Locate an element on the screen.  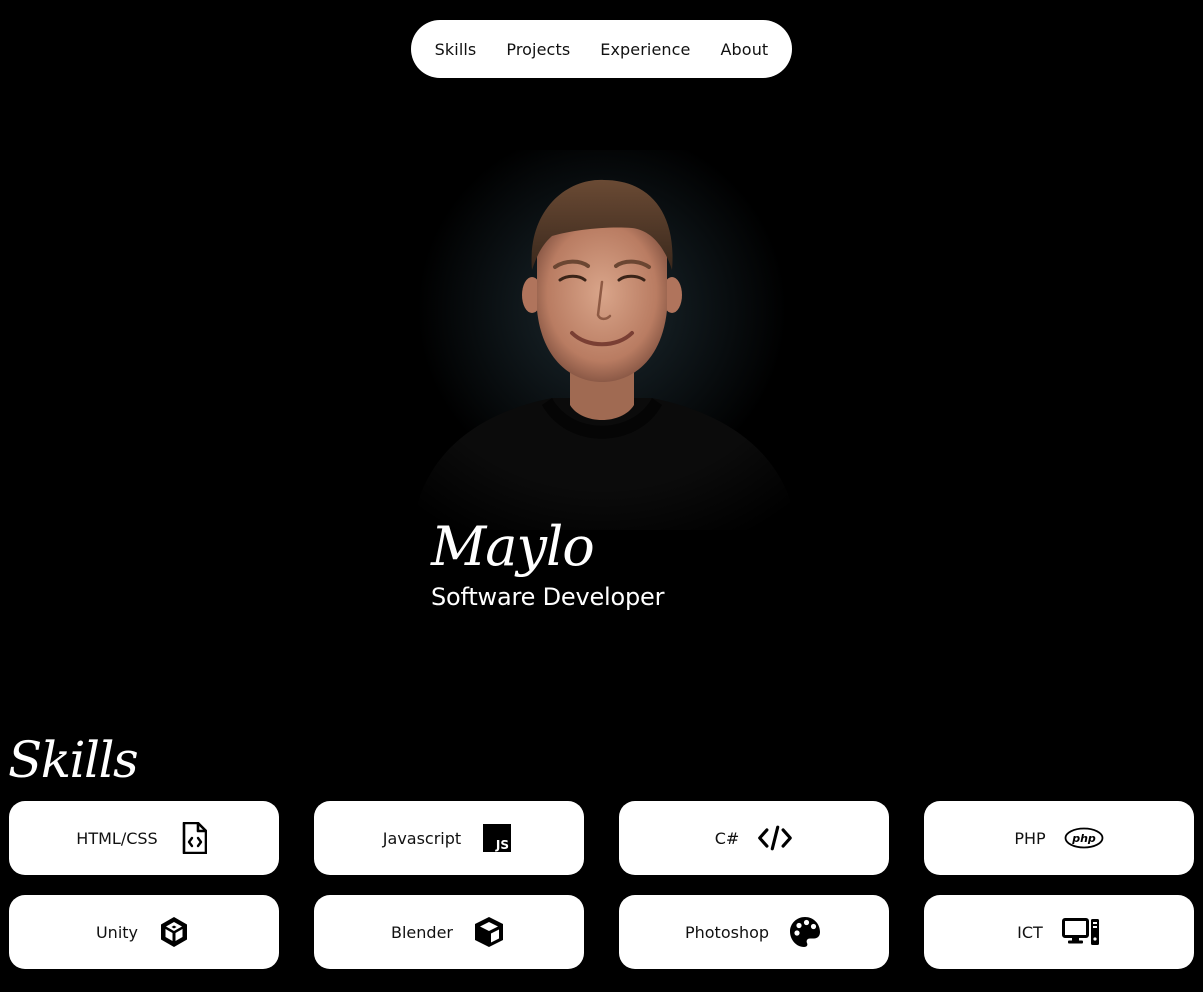
top-nav: Skills Projects Experience About is located at coordinates (601, 49).